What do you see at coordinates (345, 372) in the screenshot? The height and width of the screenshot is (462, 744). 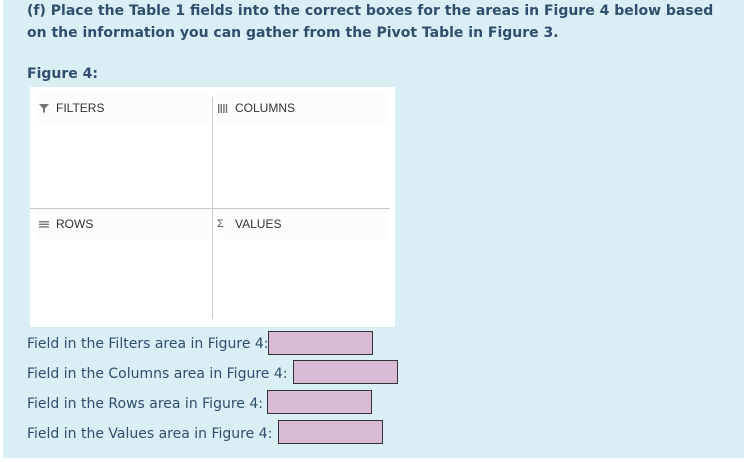 I see `columns-answer-field` at bounding box center [345, 372].